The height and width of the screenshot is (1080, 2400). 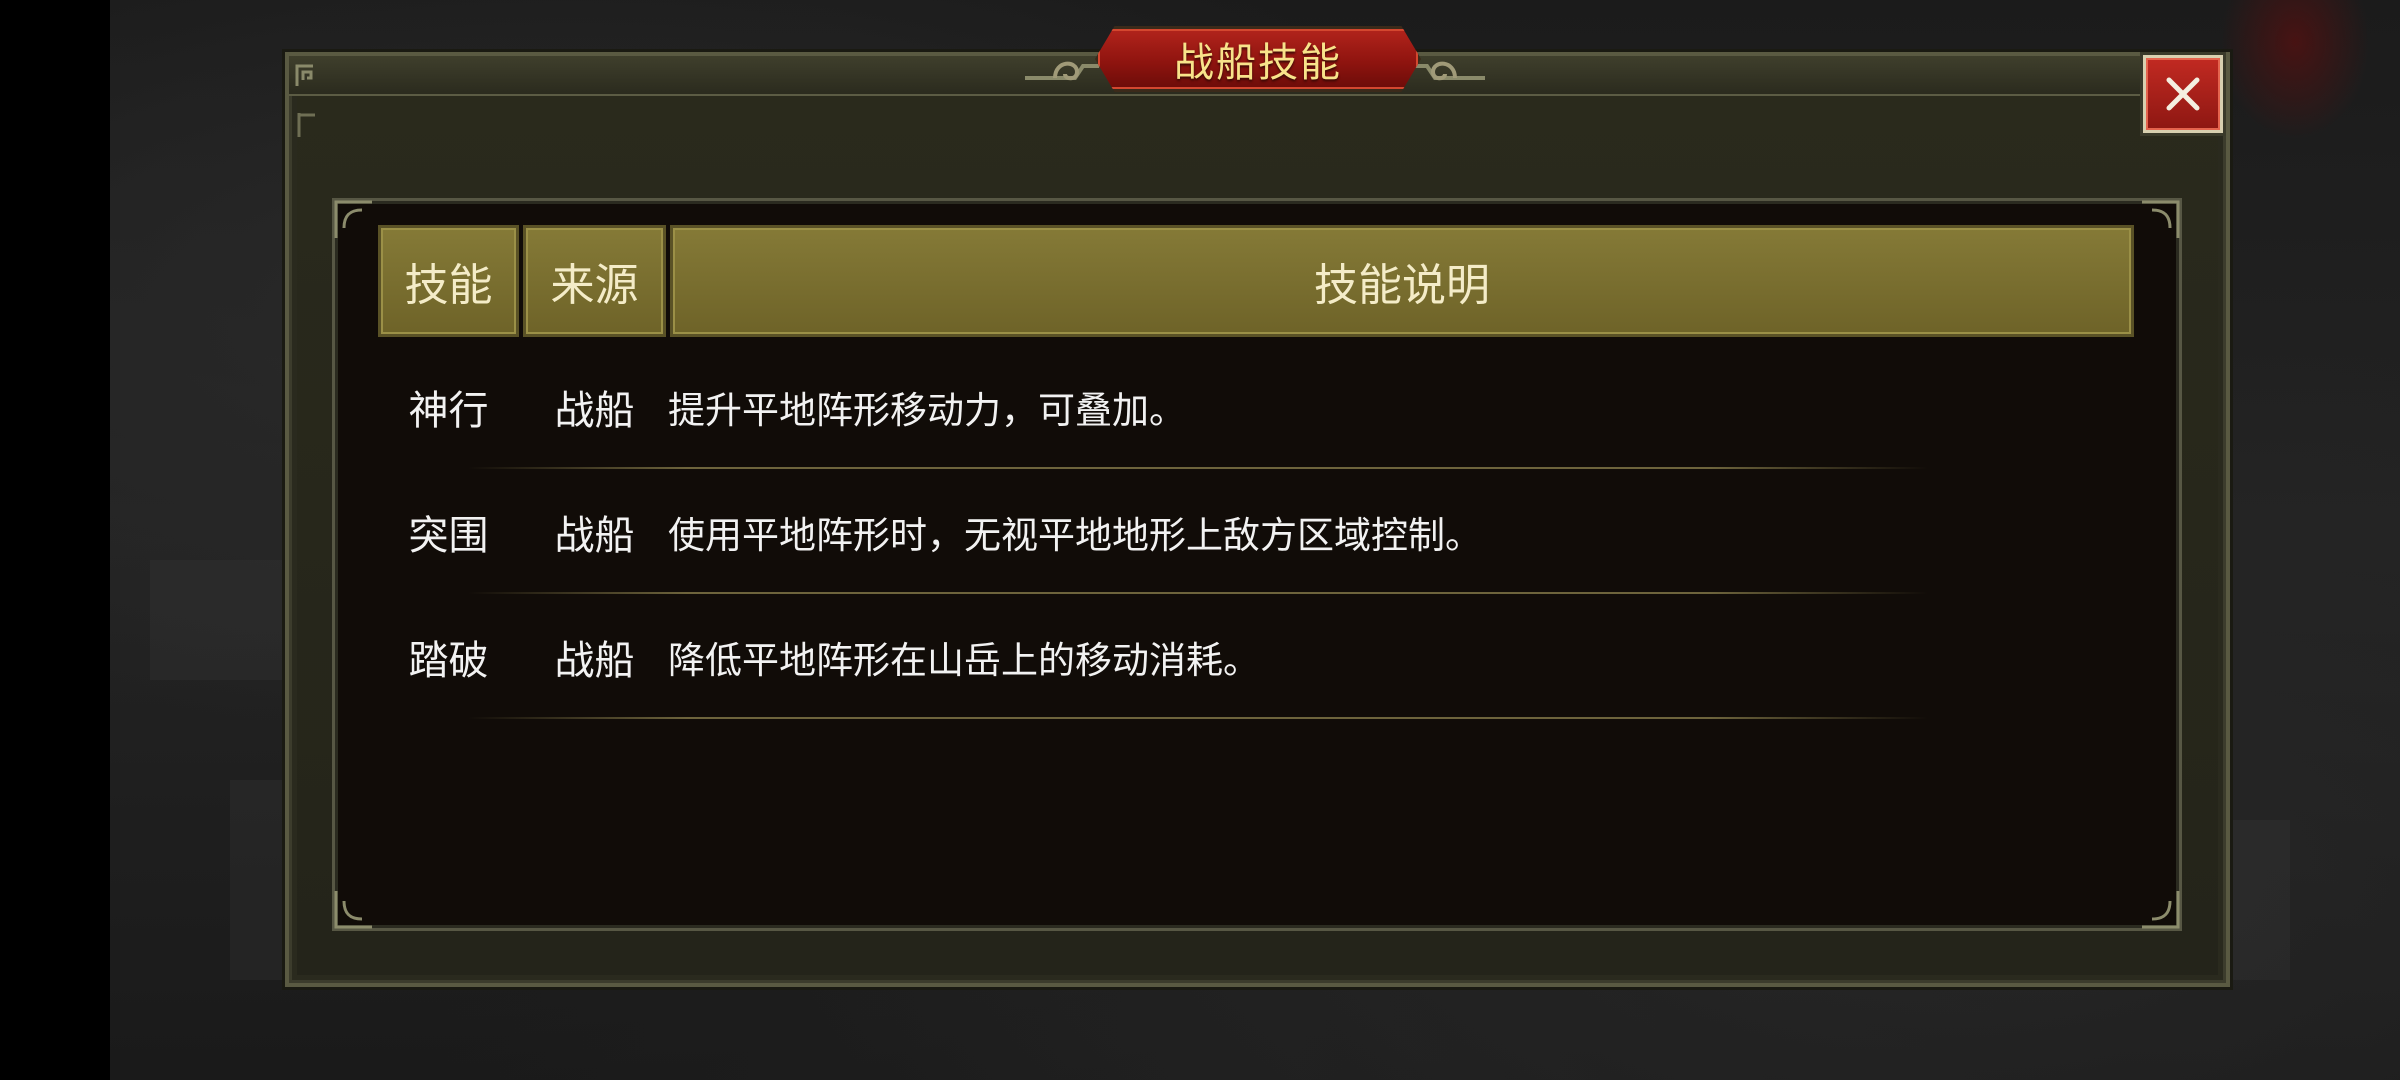 I want to click on dialog-title-plate: 战船技能, so click(x=1255, y=58).